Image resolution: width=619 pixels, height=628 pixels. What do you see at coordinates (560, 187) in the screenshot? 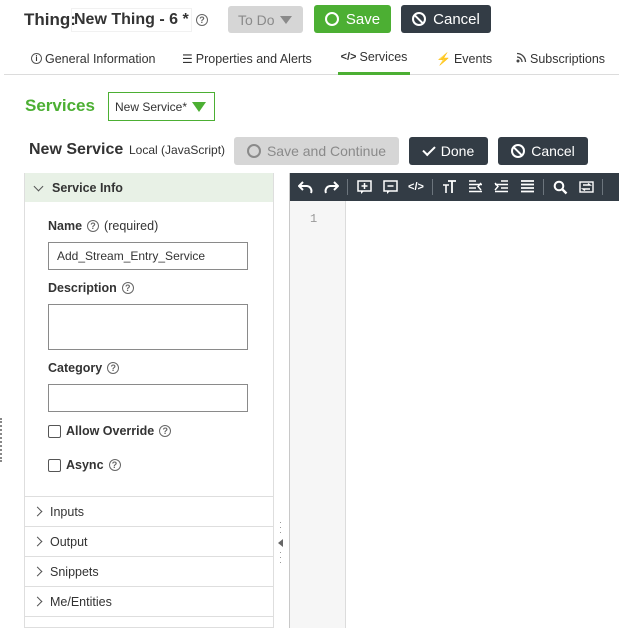
I see `search-icon` at bounding box center [560, 187].